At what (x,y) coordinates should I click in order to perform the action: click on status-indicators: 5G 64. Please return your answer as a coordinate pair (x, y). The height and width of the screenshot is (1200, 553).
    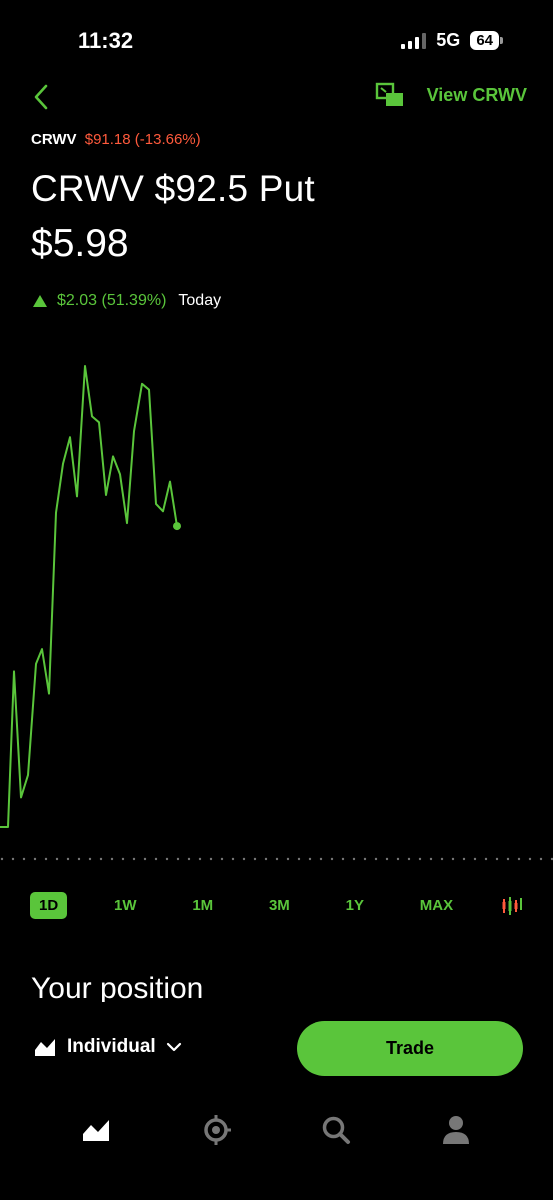
    Looking at the image, I should click on (452, 40).